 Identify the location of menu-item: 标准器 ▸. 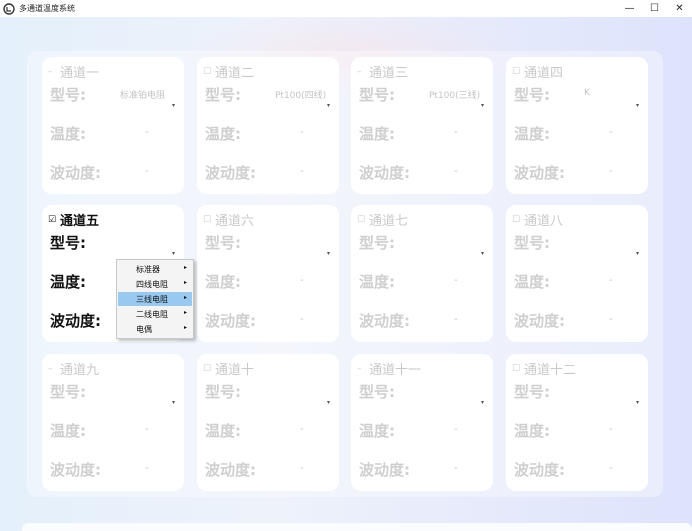
(155, 269).